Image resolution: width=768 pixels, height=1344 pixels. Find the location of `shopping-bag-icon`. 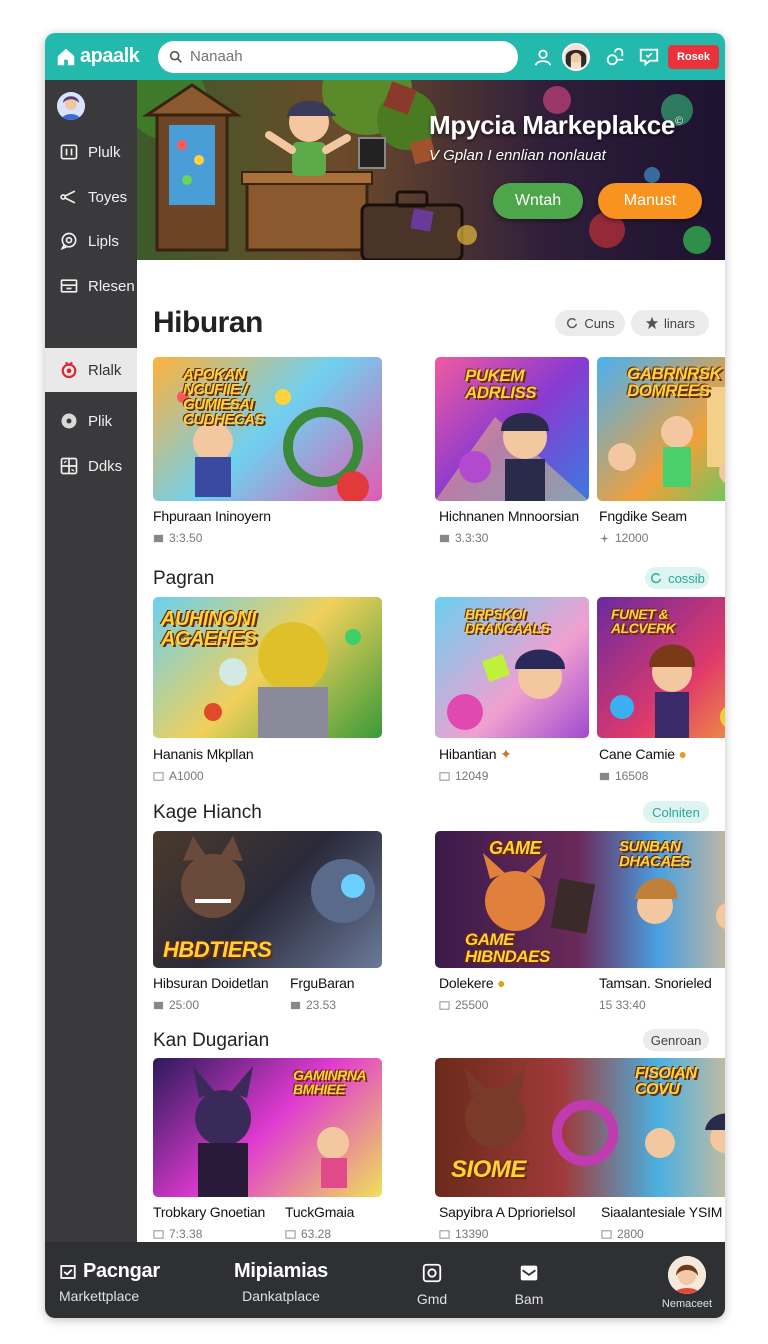

shopping-bag-icon is located at coordinates (615, 57).